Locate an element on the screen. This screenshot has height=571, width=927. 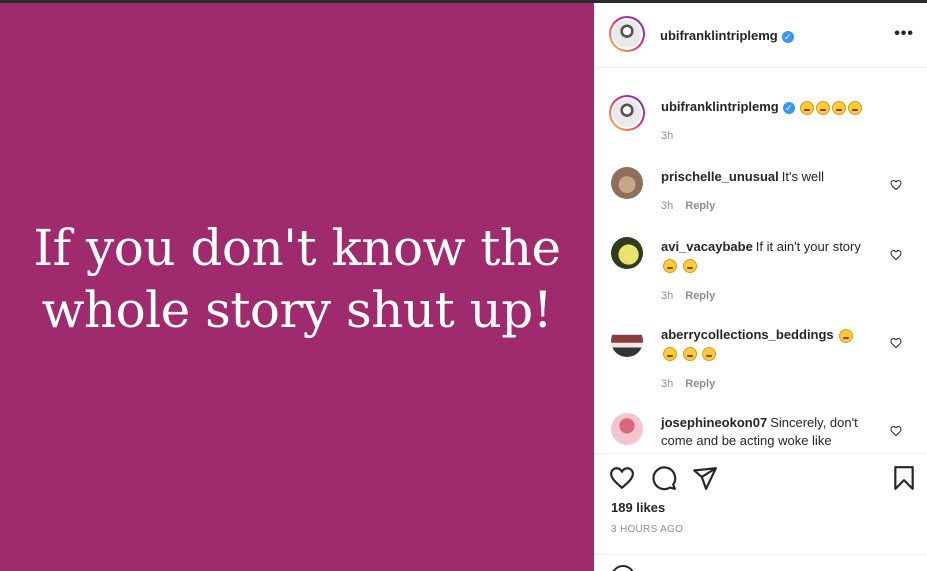
bookmark-icon is located at coordinates (904, 478).